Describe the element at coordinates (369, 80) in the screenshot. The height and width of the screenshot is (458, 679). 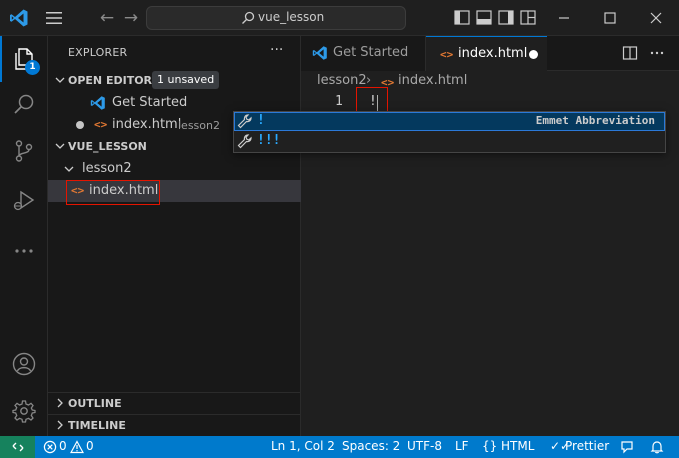
I see `chevron-right-icon: ›` at that location.